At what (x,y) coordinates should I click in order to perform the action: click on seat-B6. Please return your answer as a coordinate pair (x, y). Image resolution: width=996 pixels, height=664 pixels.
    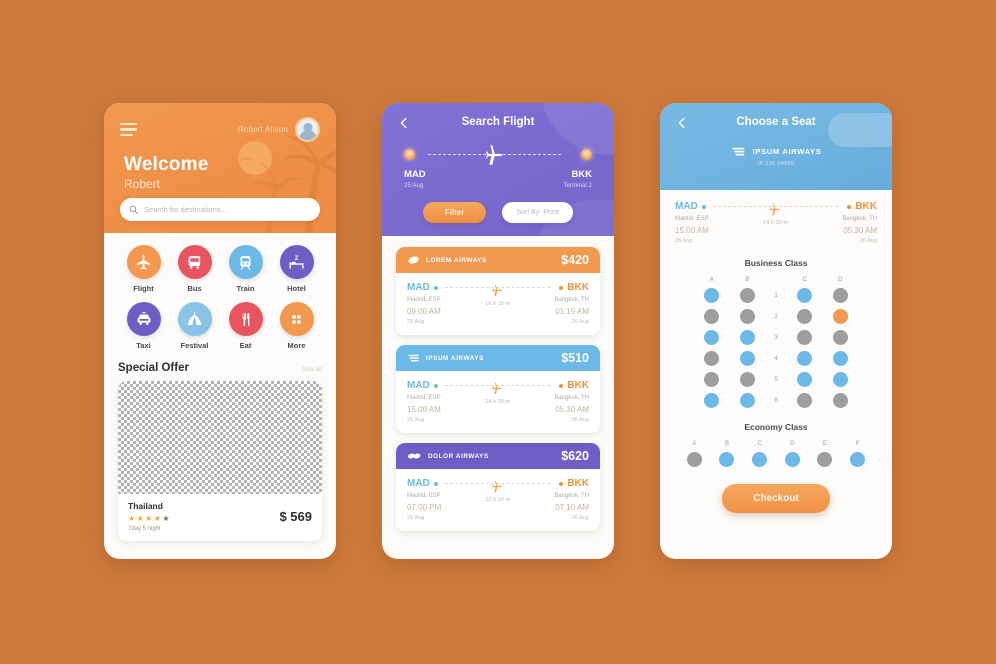
    Looking at the image, I should click on (747, 400).